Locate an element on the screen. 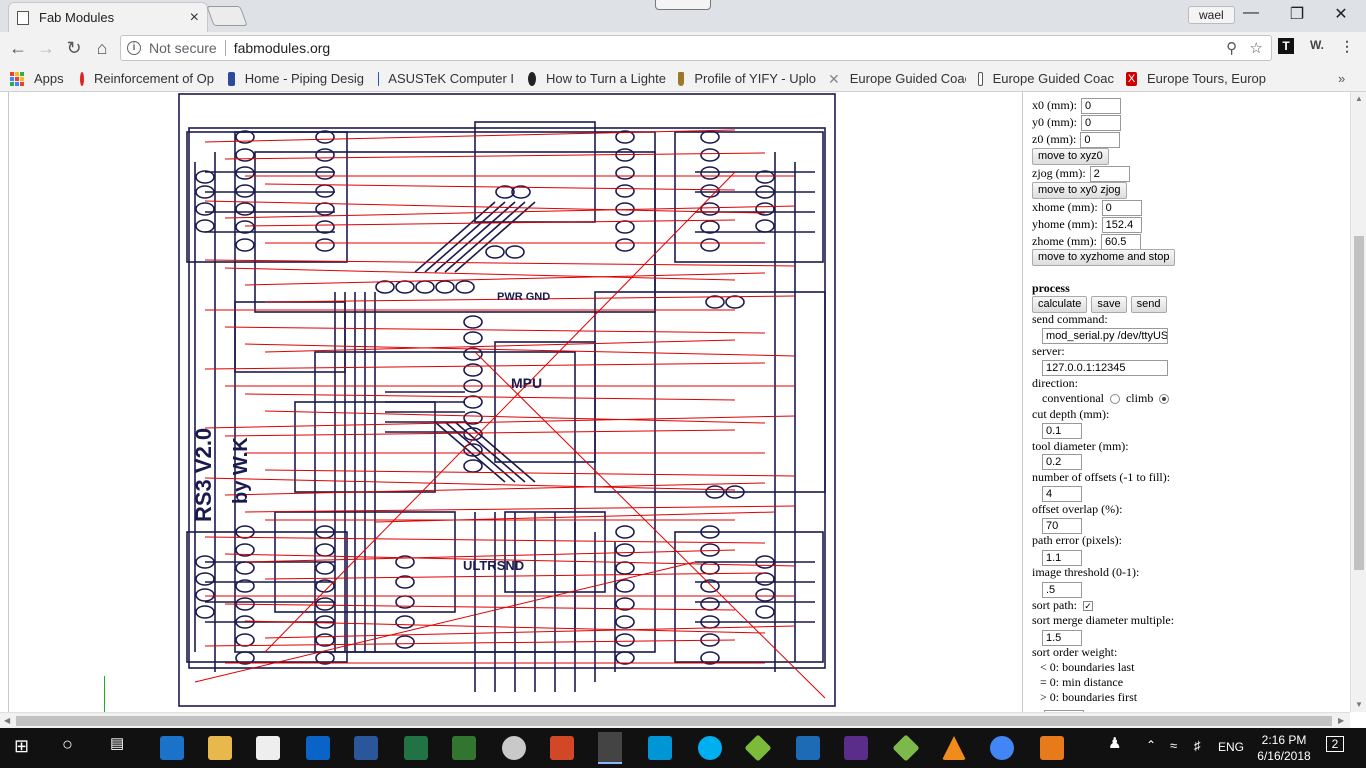 Image resolution: width=1366 pixels, height=768 pixels. circuit-app-icon is located at coordinates (906, 748).